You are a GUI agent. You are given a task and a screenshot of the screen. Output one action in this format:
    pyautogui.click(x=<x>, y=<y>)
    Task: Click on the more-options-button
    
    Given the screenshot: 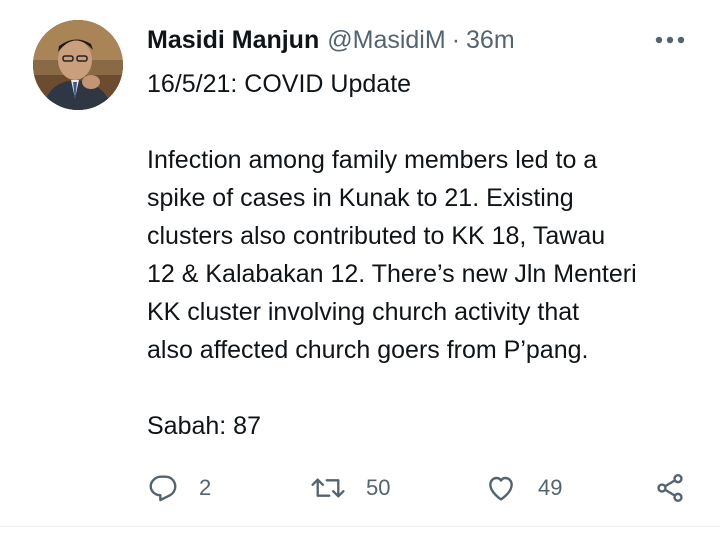 What is the action you would take?
    pyautogui.click(x=670, y=40)
    